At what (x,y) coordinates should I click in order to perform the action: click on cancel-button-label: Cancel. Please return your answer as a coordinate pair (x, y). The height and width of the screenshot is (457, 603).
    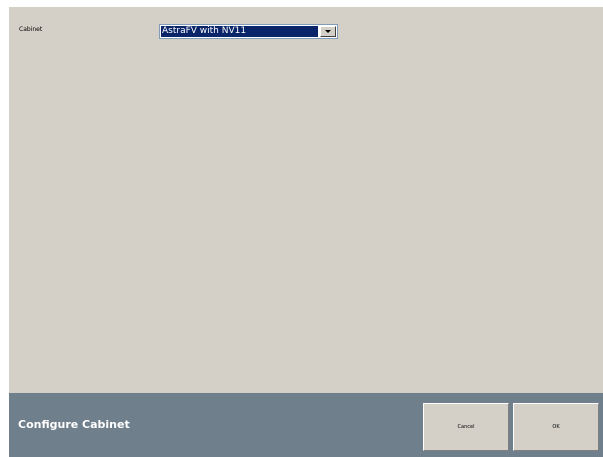
    Looking at the image, I should click on (466, 427).